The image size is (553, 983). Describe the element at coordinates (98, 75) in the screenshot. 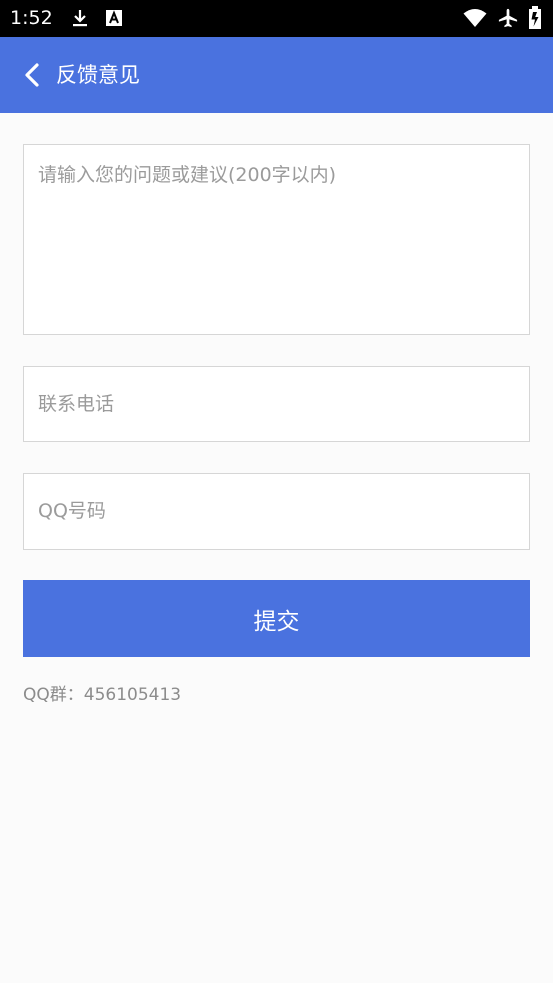

I see `page-title: 反馈意见` at that location.